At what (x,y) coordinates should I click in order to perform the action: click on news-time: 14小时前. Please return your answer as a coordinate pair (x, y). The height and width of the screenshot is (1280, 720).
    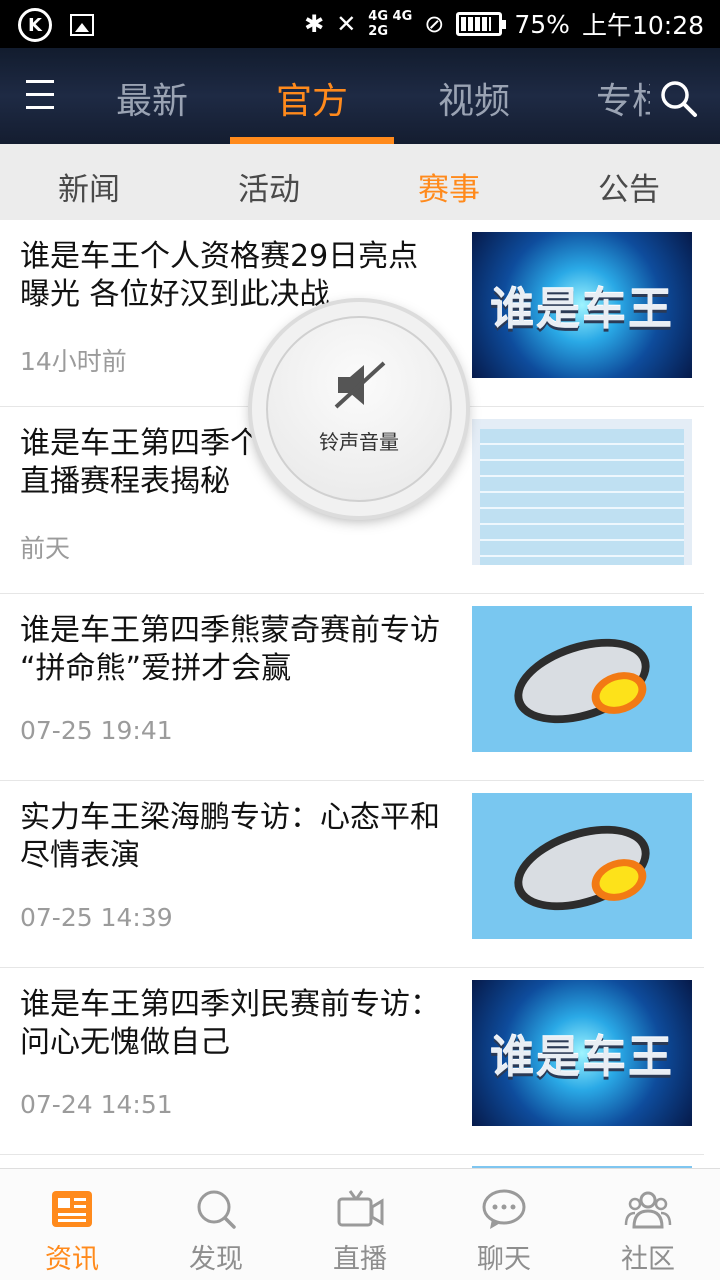
    Looking at the image, I should click on (73, 361).